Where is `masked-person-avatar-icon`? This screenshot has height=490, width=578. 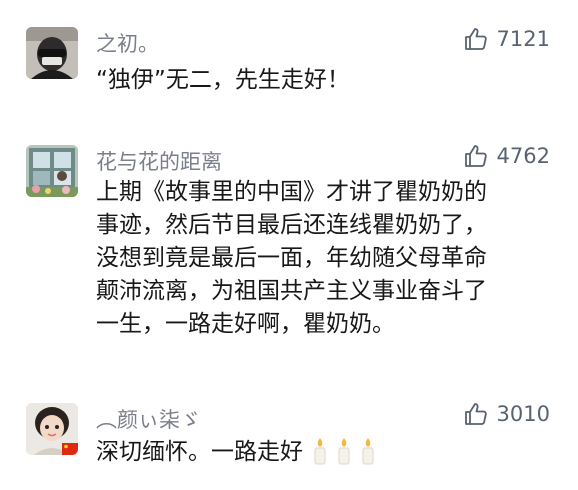
masked-person-avatar-icon is located at coordinates (52, 53).